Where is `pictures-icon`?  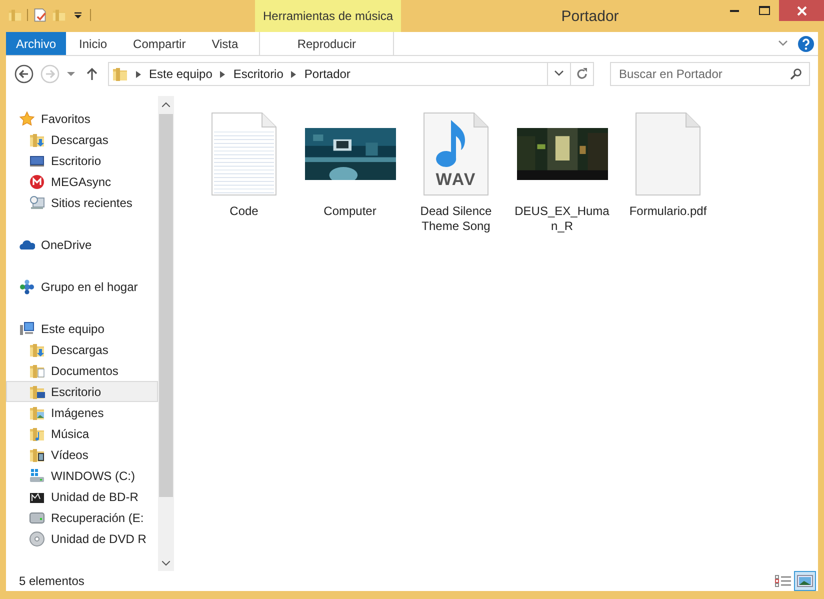 pictures-icon is located at coordinates (37, 412).